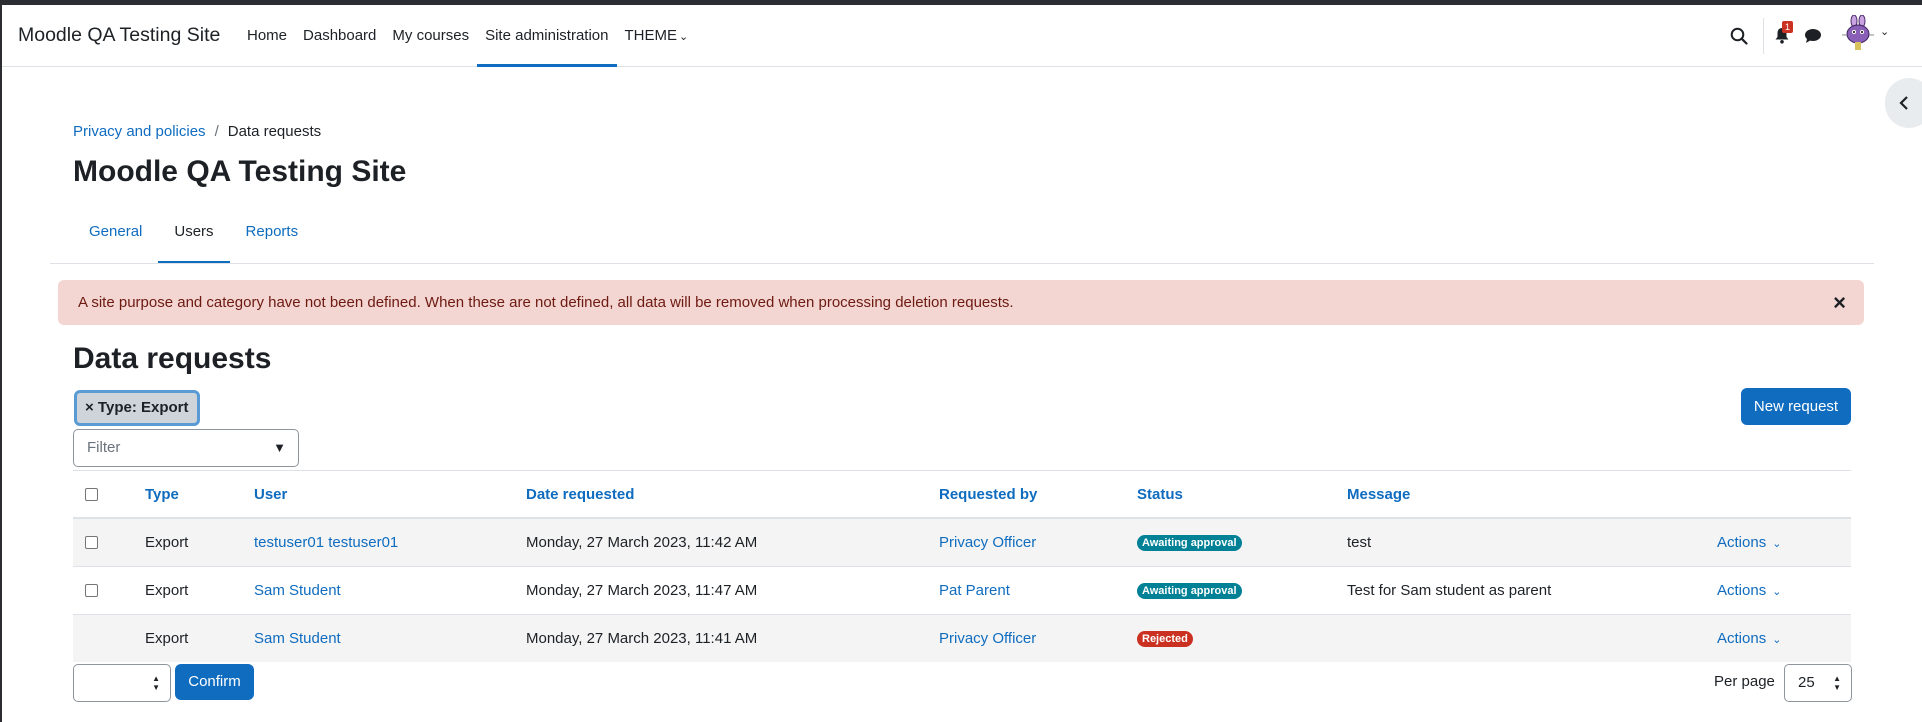  I want to click on cell-message: test, so click(1359, 542).